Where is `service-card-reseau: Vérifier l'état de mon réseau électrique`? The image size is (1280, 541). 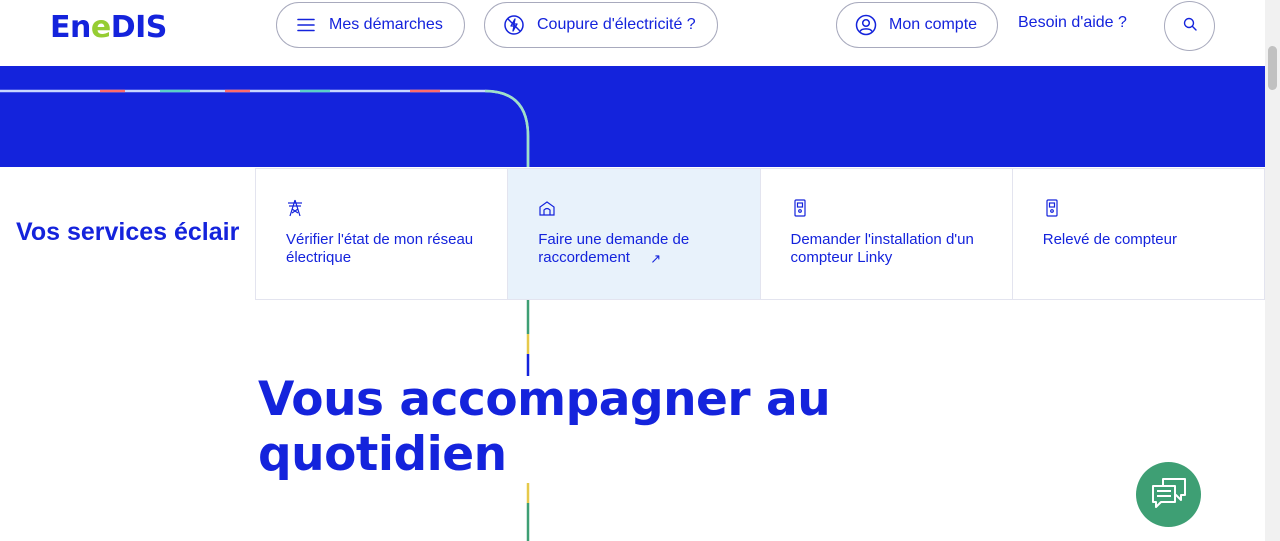 service-card-reseau: Vérifier l'état de mon réseau électrique is located at coordinates (382, 234).